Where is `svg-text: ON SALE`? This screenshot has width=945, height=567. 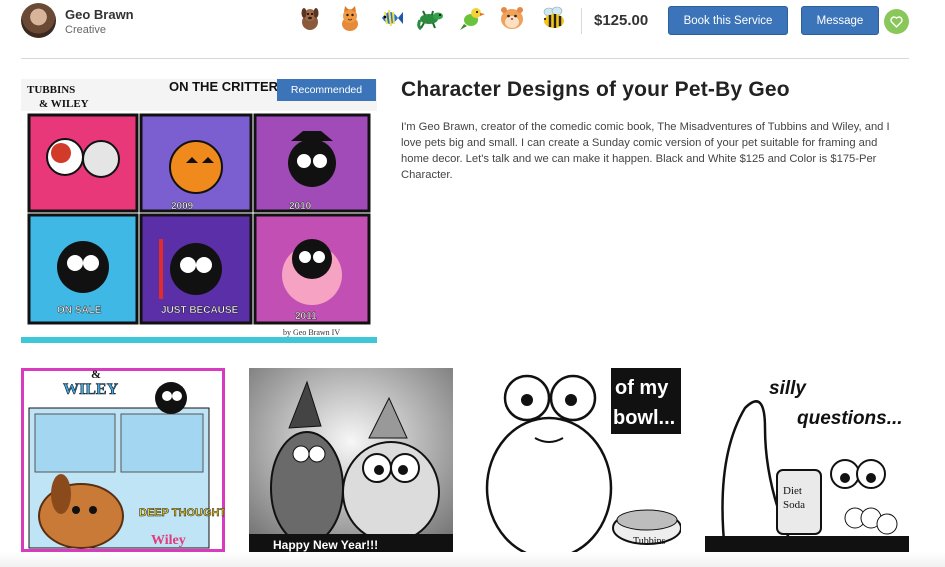
svg-text: ON SALE is located at coordinates (79, 310).